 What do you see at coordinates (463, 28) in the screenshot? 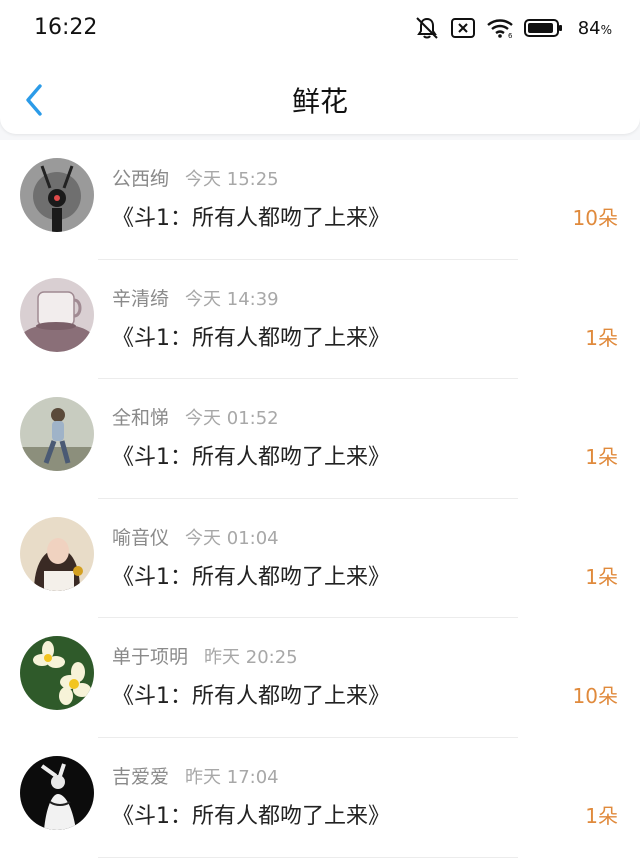
I see `sim-blocked-icon` at bounding box center [463, 28].